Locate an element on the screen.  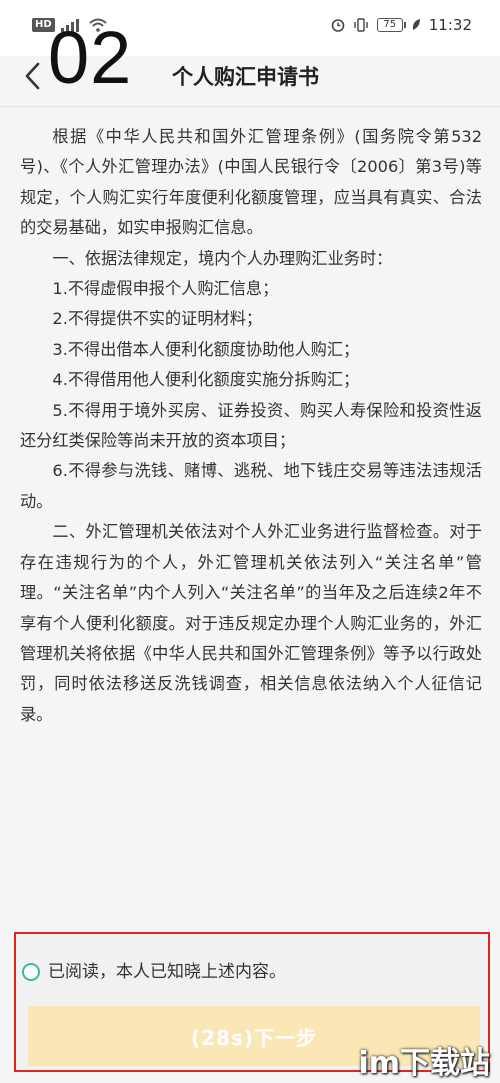
agreement-checkbox-row: 已阅读，本人已知晓上述内容。 is located at coordinates (154, 972).